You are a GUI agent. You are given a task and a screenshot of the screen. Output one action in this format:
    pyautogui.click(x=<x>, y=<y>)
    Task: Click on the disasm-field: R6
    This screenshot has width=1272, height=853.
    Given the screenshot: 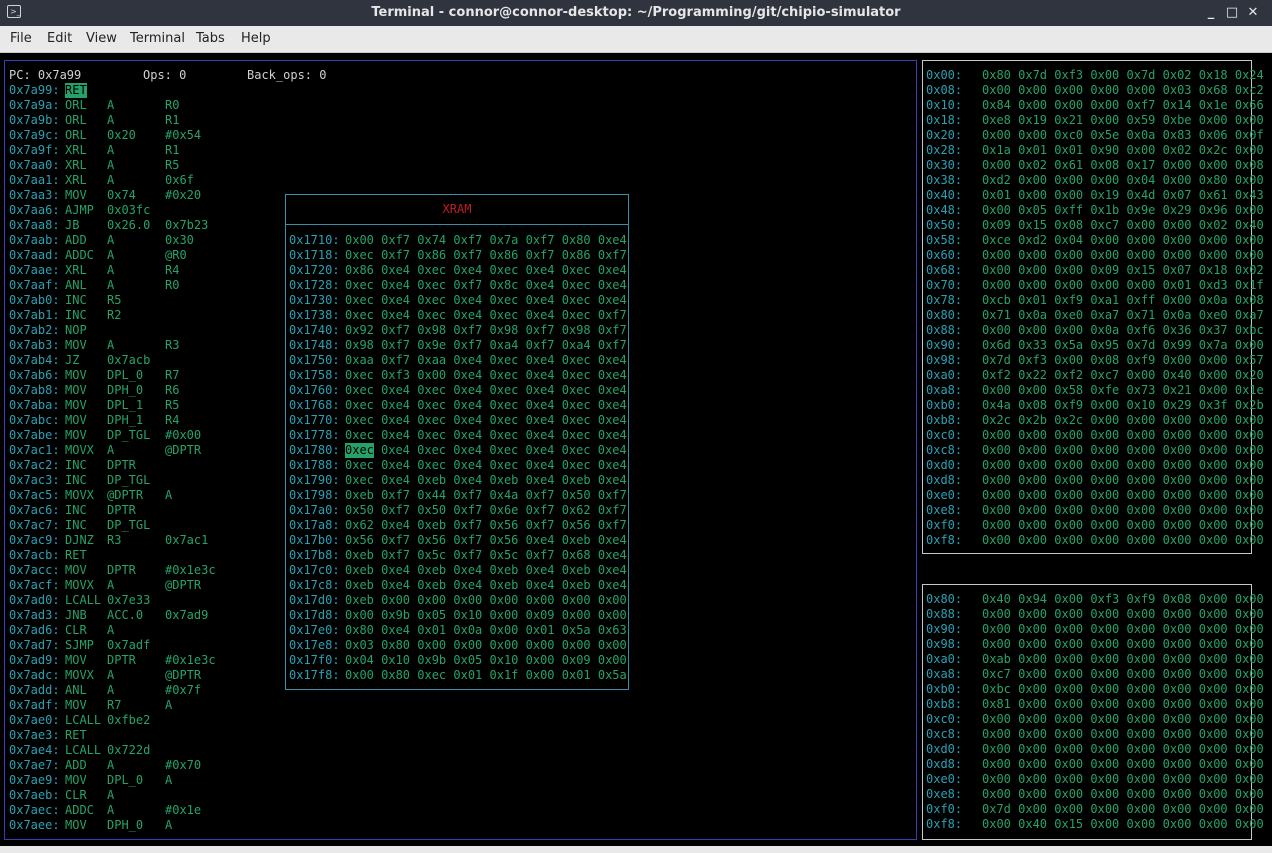 What is the action you would take?
    pyautogui.click(x=172, y=390)
    